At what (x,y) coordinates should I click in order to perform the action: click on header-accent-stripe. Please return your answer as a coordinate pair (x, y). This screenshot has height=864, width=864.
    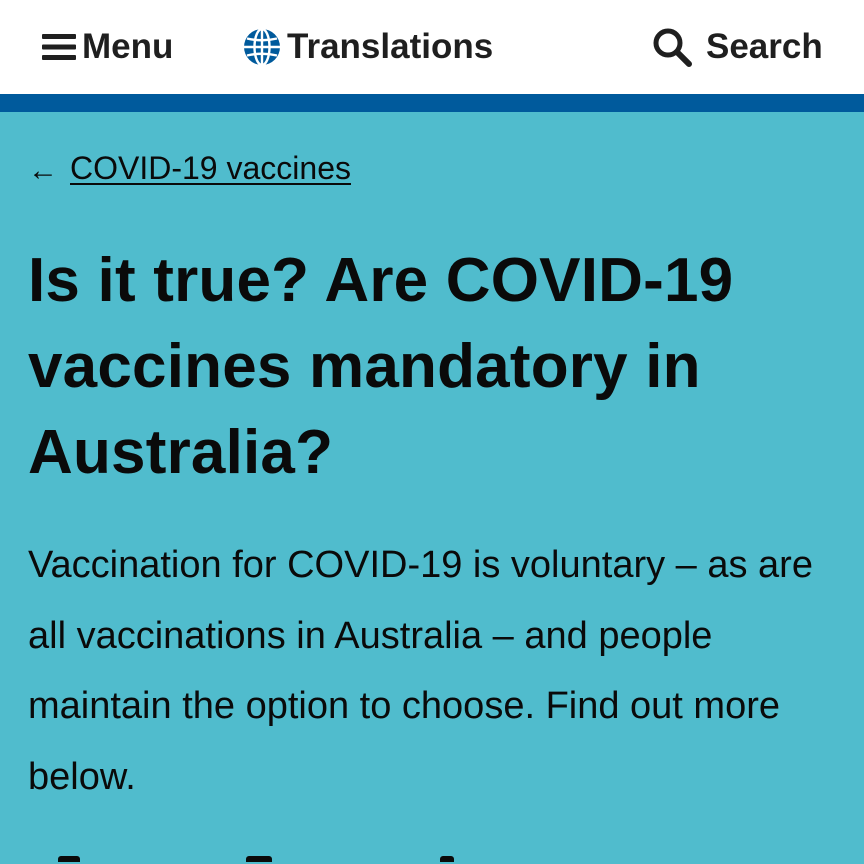
    Looking at the image, I should click on (432, 103).